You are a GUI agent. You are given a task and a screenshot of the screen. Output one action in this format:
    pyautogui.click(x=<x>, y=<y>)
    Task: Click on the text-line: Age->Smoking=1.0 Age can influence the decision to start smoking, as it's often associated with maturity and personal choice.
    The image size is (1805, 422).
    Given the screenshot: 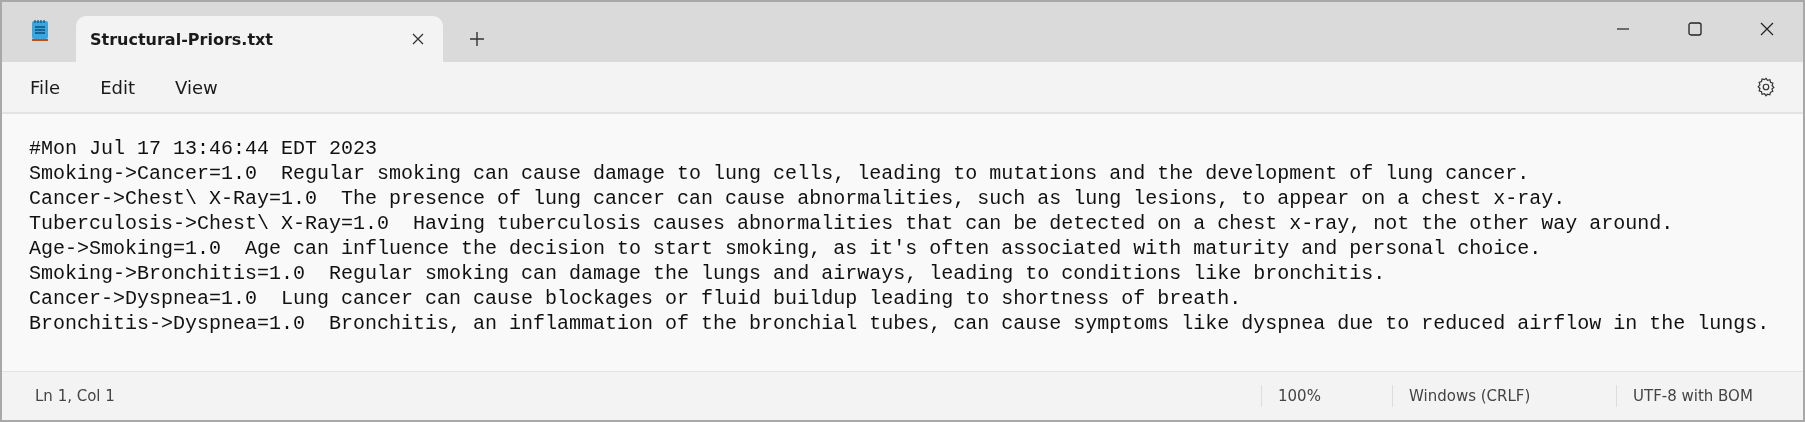 What is the action you would take?
    pyautogui.click(x=785, y=248)
    